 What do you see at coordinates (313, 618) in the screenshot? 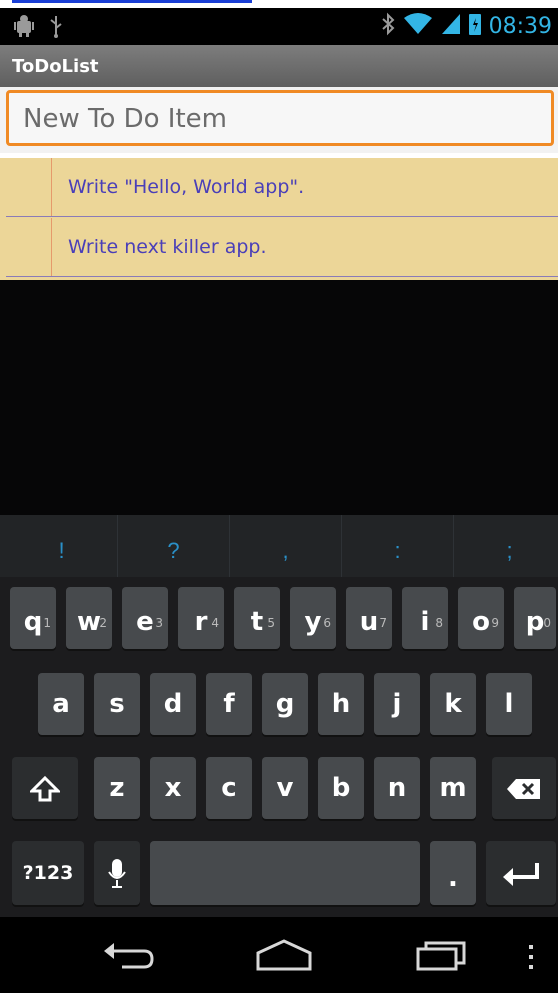
I see `key-y: 6y` at bounding box center [313, 618].